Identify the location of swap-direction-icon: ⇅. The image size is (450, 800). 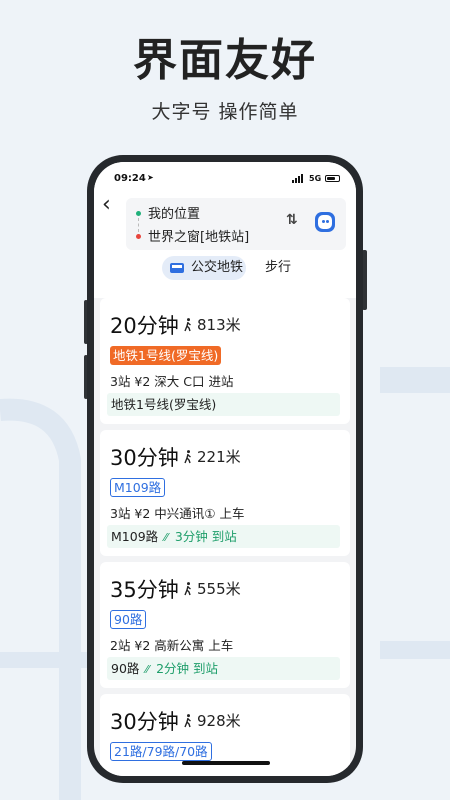
(292, 220).